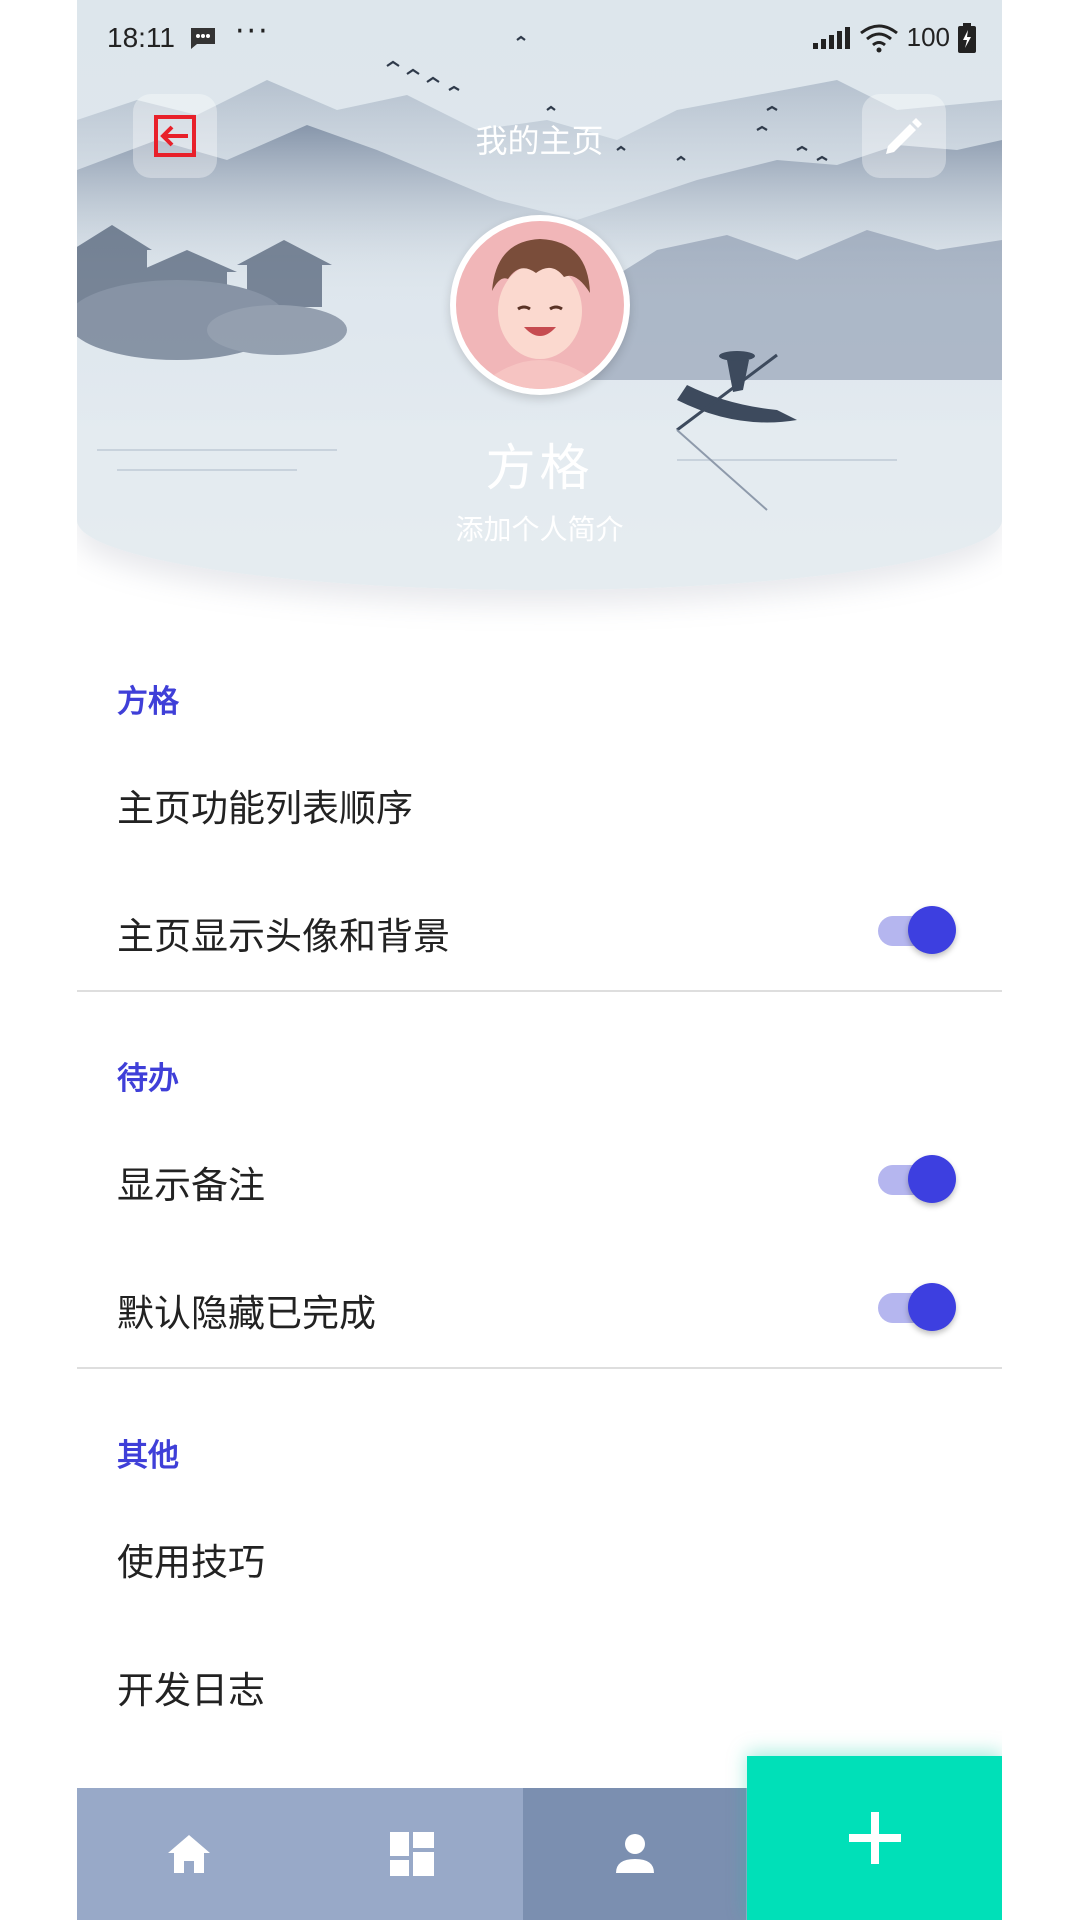  Describe the element at coordinates (928, 37) in the screenshot. I see `battery-level: 100` at that location.